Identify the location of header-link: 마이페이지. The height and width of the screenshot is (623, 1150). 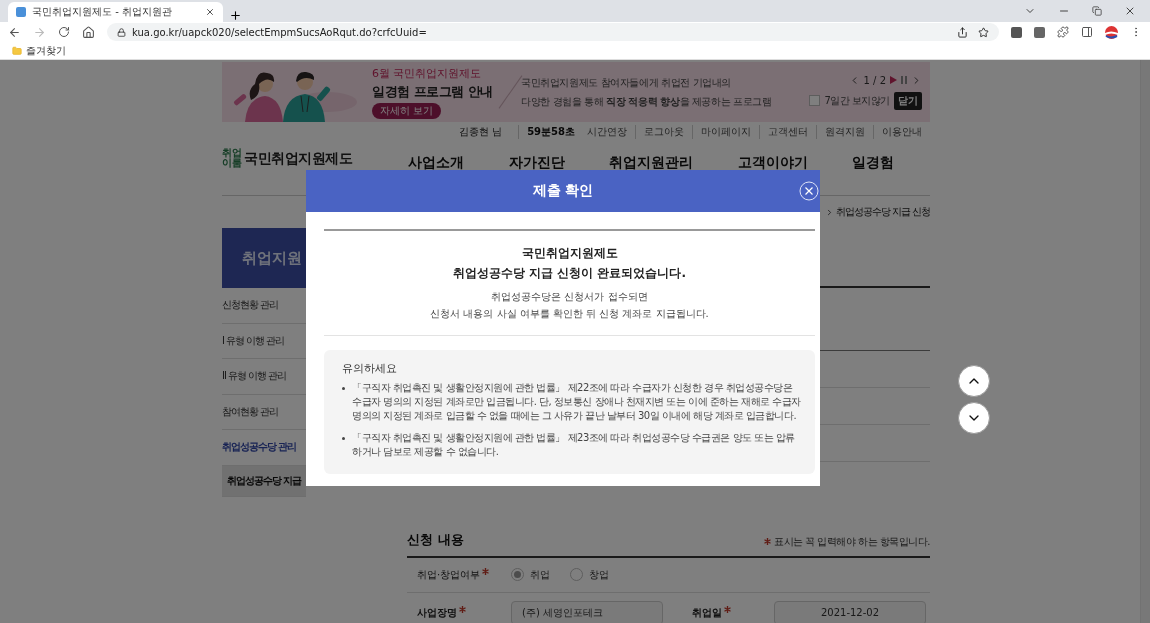
(725, 132).